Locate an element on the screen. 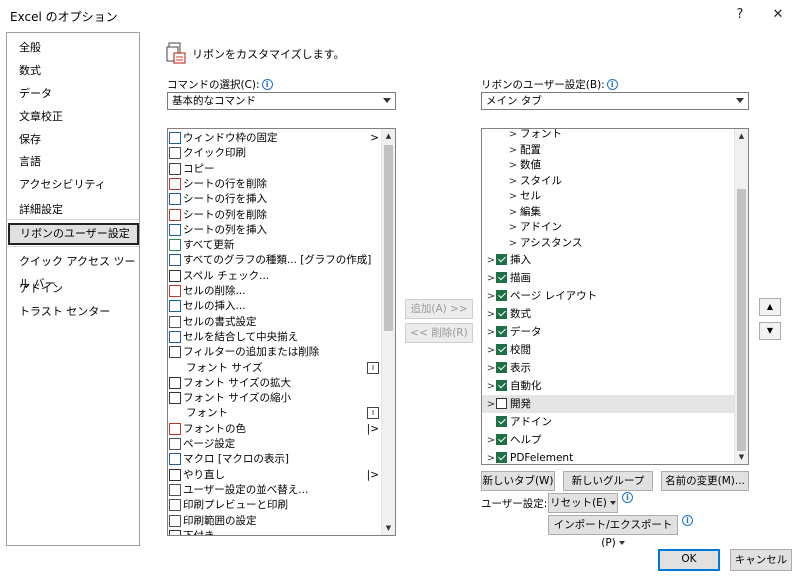 The height and width of the screenshot is (576, 800). nav-item: 詳細設定 is located at coordinates (73, 210).